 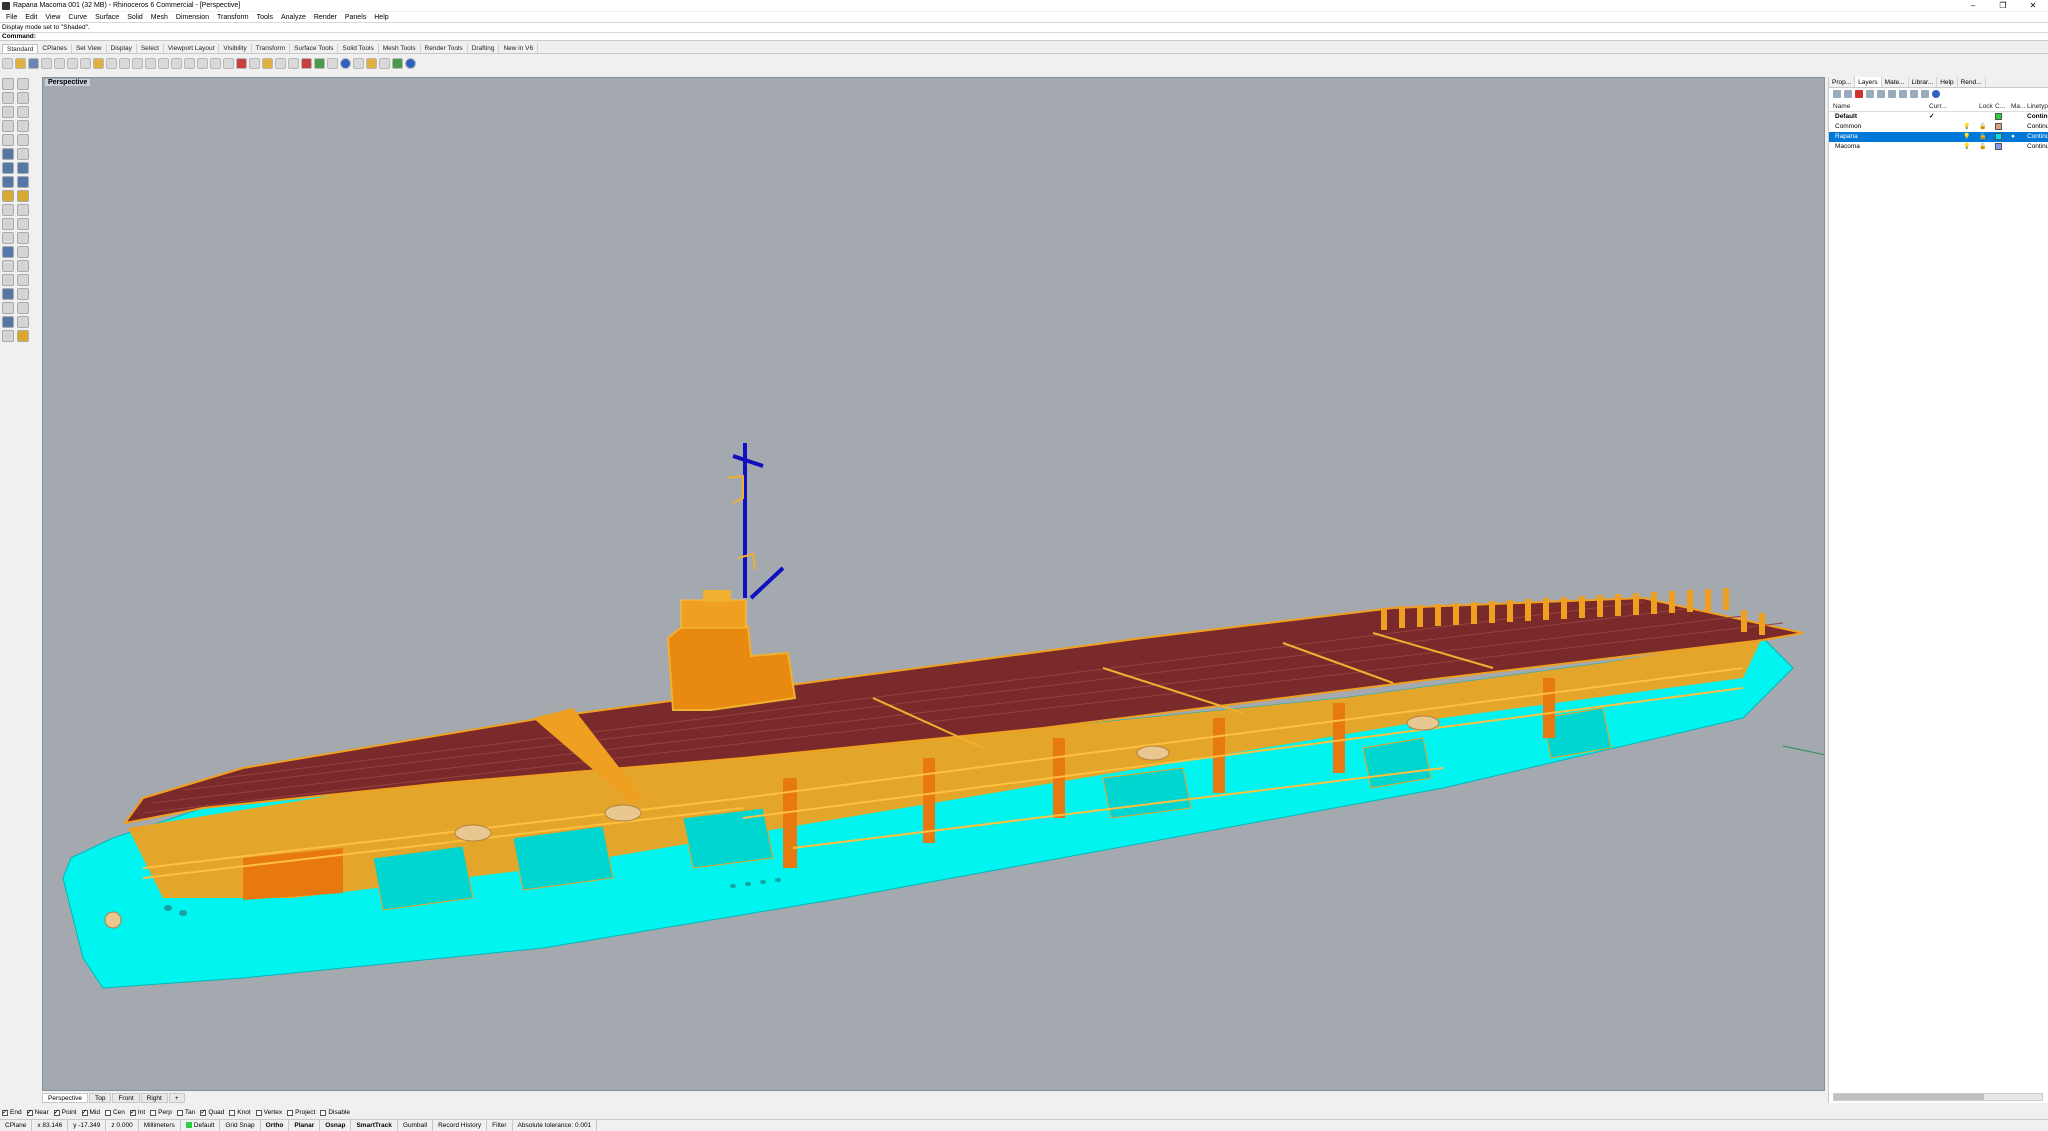 I want to click on layer-current: ✓, so click(x=1946, y=117).